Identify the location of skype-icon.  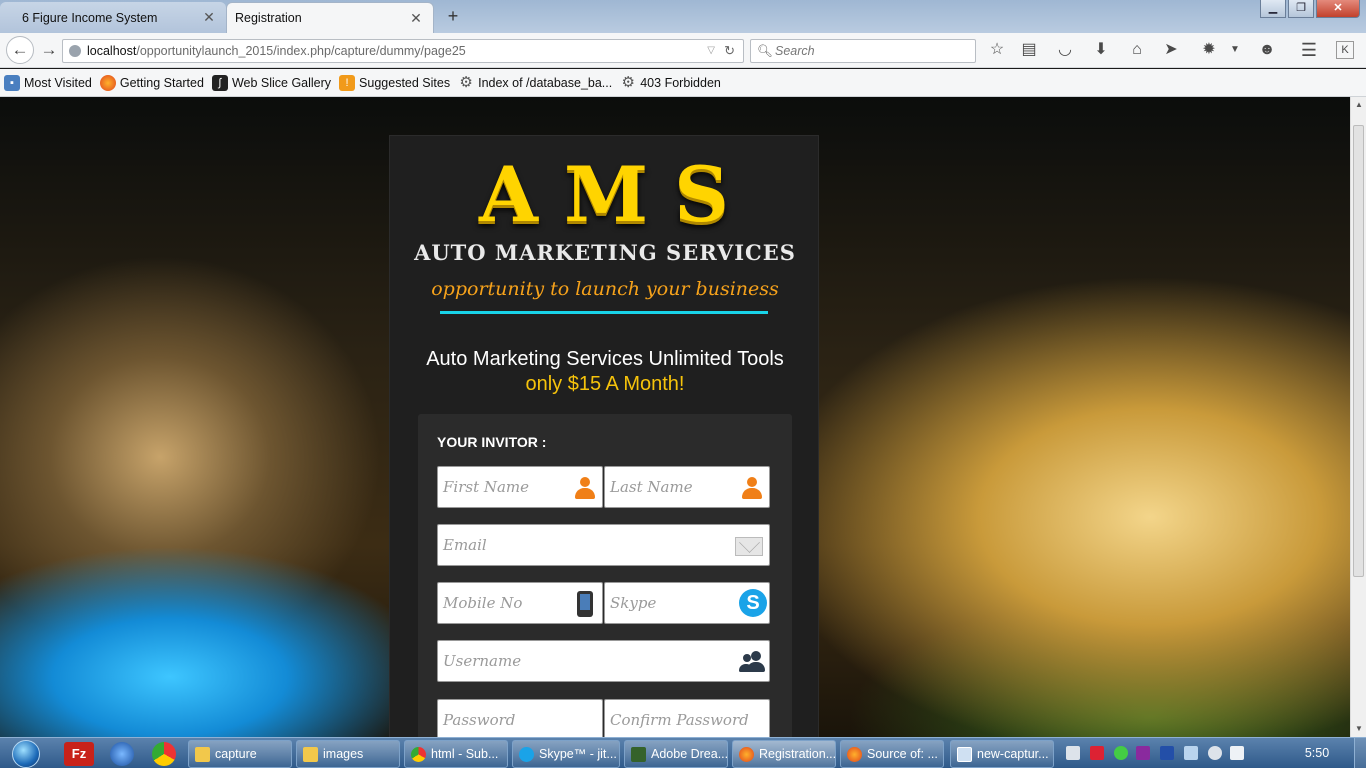
(526, 754).